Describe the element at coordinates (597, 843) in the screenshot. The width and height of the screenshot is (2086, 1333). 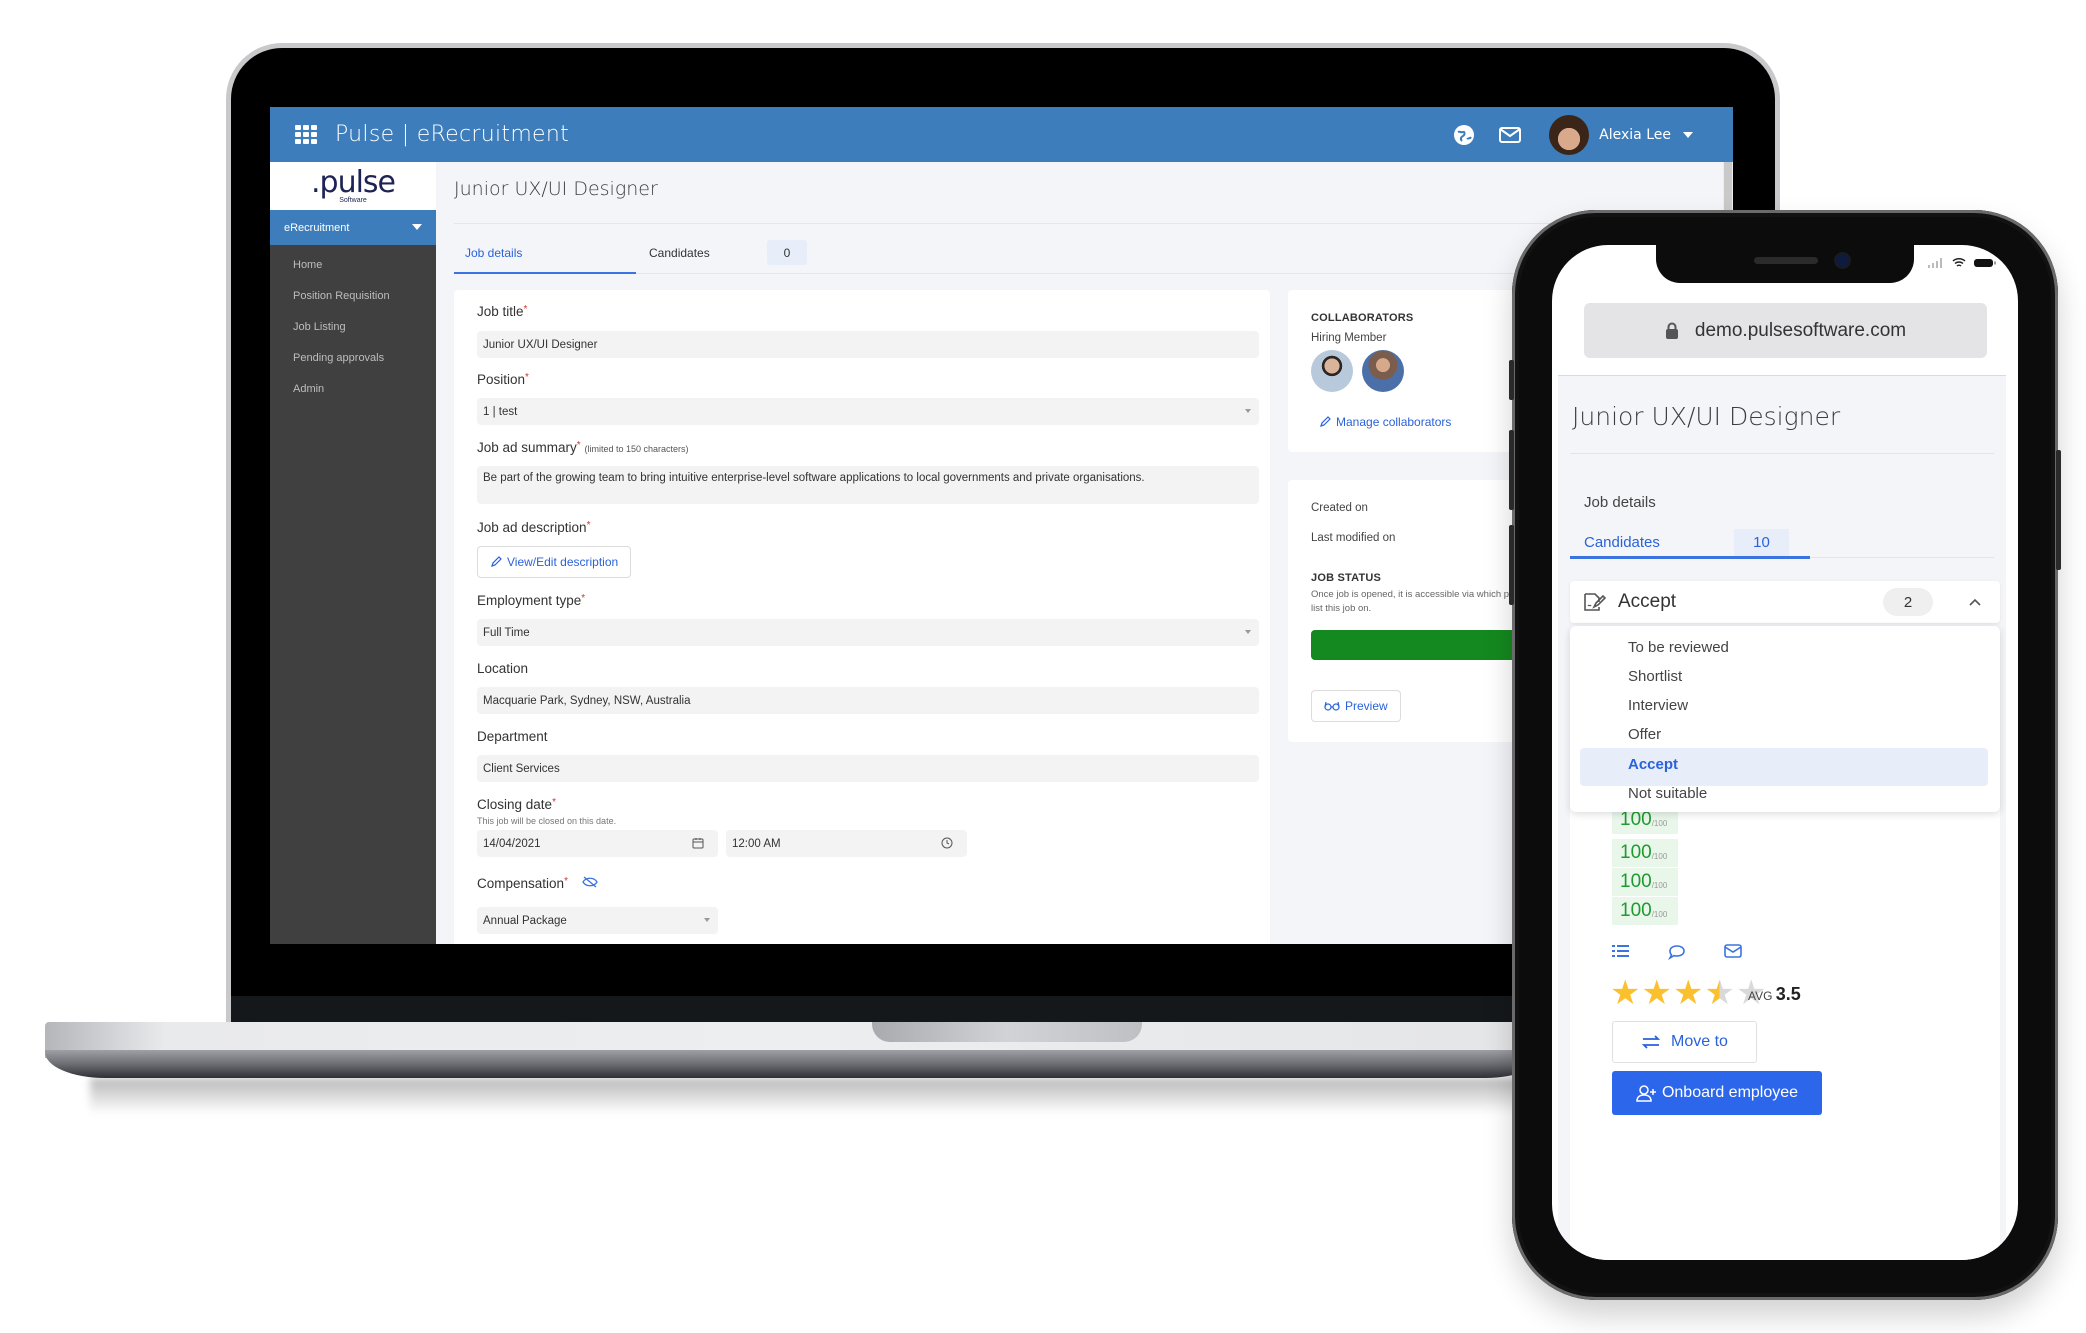
I see `closing-date-input: 14/04/2021` at that location.